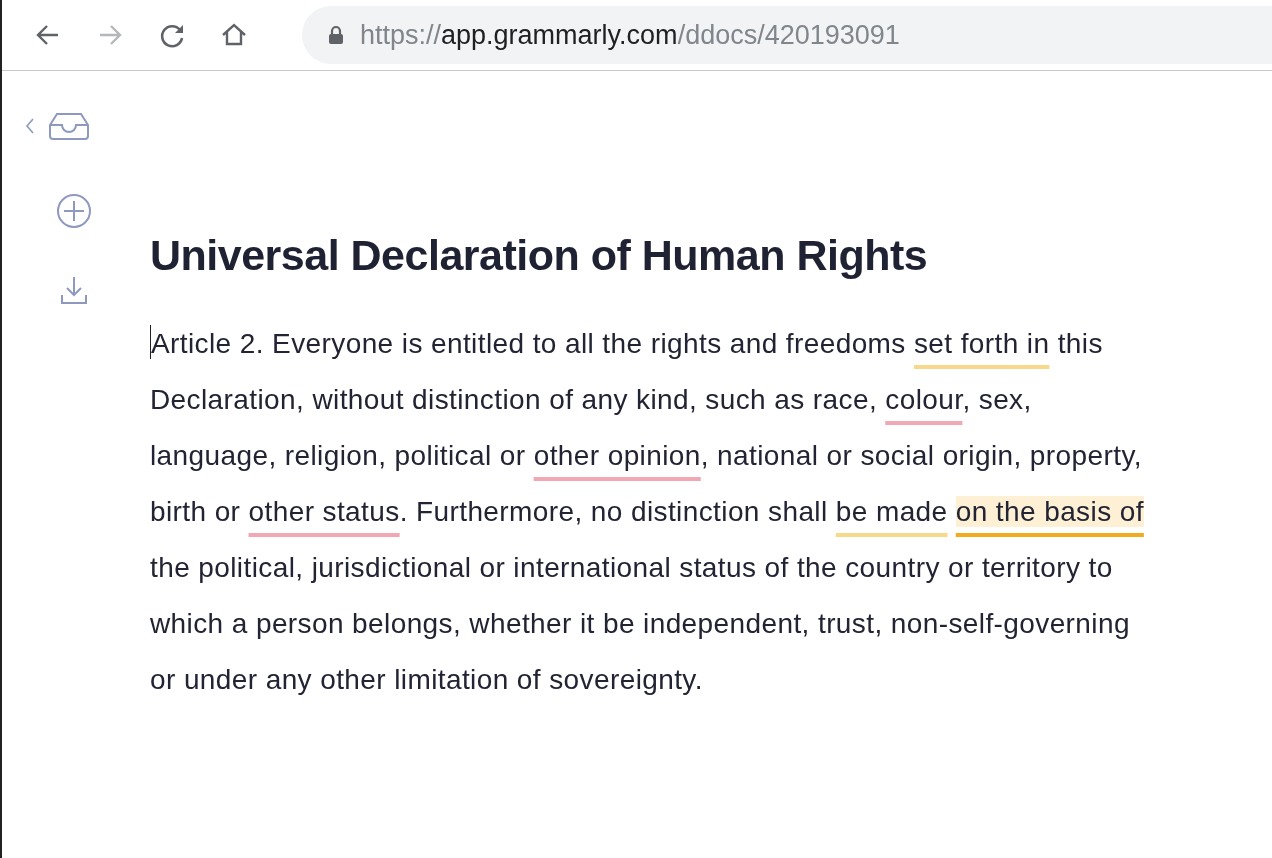  I want to click on collapse-button, so click(30, 126).